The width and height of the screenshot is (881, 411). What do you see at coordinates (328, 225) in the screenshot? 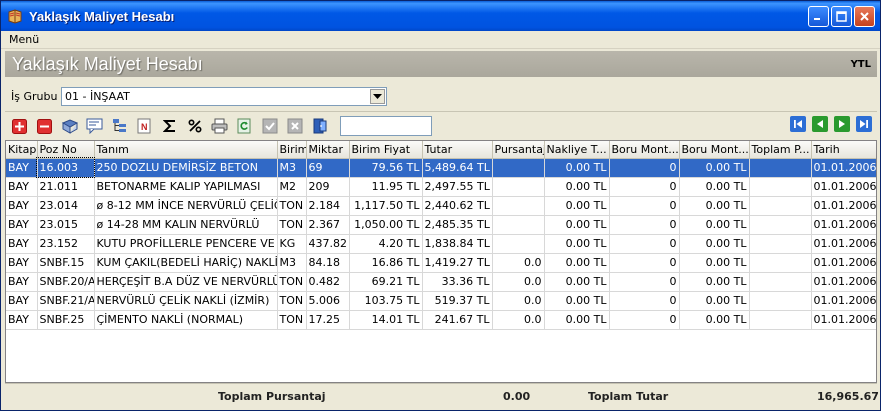
I see `table-cell: 2.367` at bounding box center [328, 225].